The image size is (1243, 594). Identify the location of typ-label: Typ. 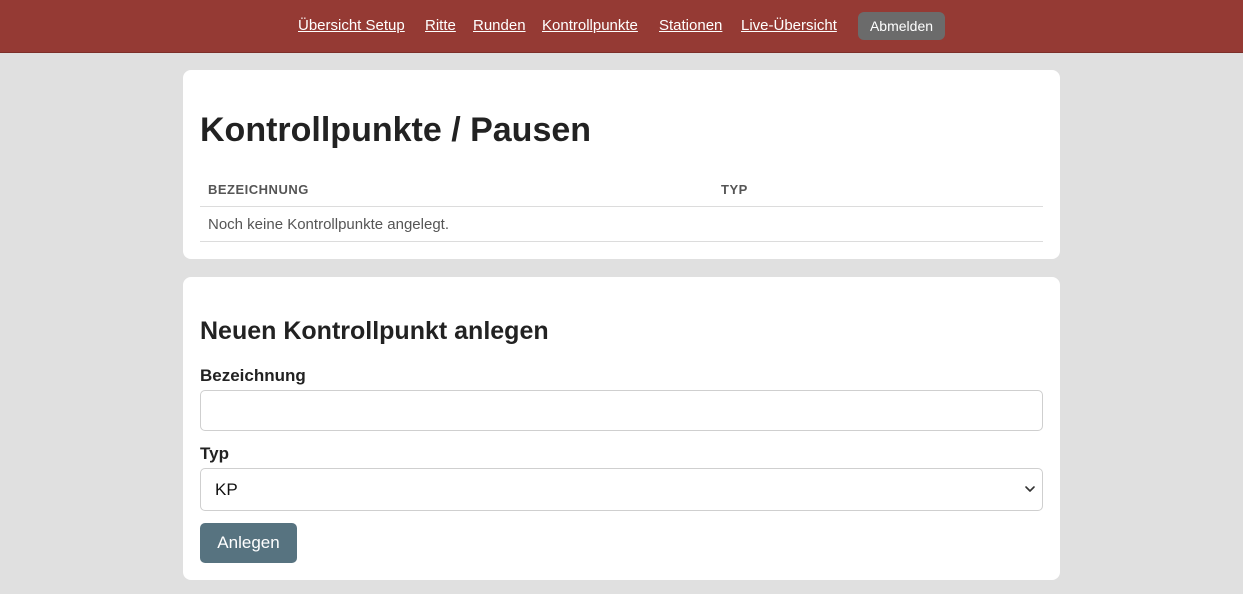
(214, 453).